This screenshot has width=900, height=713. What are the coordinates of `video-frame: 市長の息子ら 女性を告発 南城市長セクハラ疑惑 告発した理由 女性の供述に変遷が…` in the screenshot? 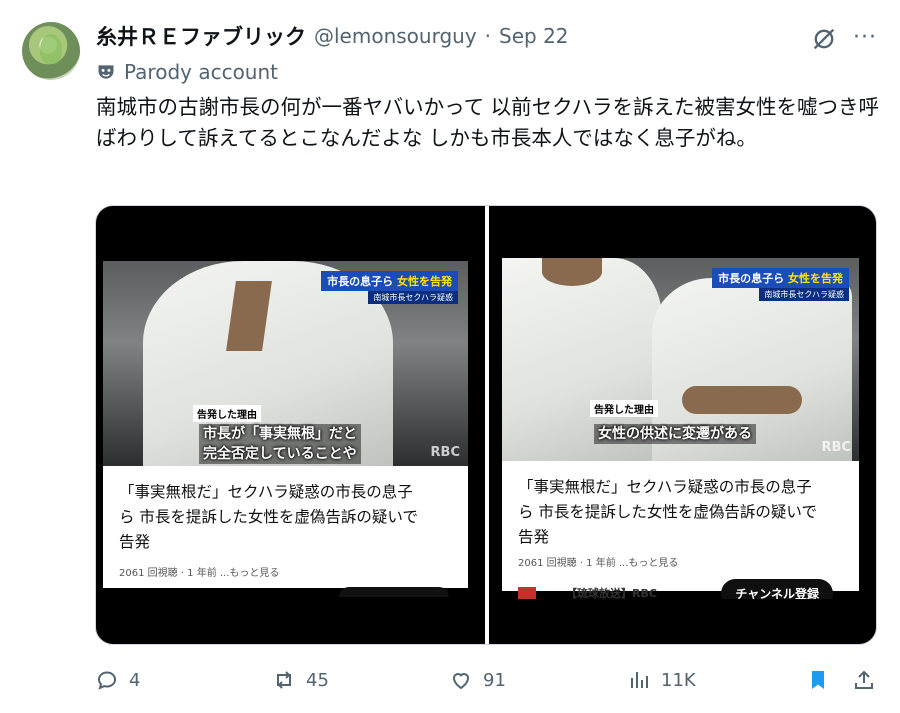 It's located at (680, 359).